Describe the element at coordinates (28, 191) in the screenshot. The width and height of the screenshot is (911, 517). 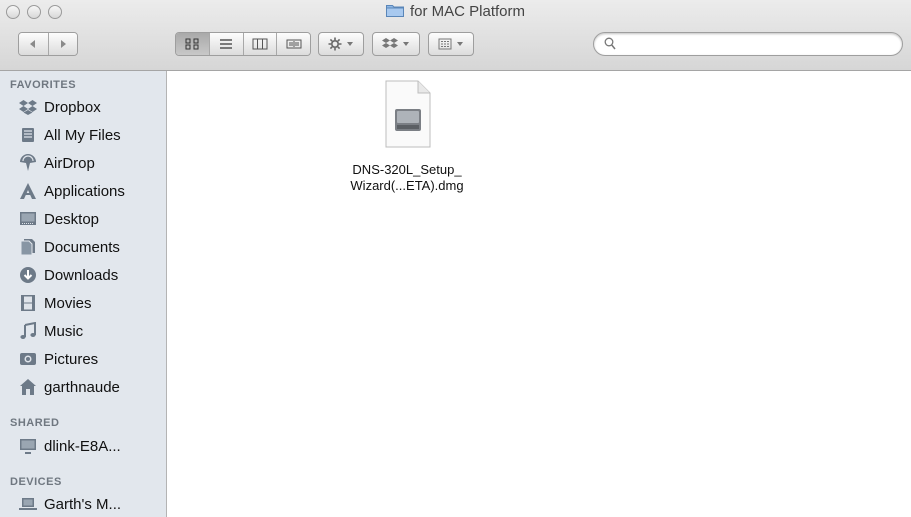
I see `applications-icon` at that location.